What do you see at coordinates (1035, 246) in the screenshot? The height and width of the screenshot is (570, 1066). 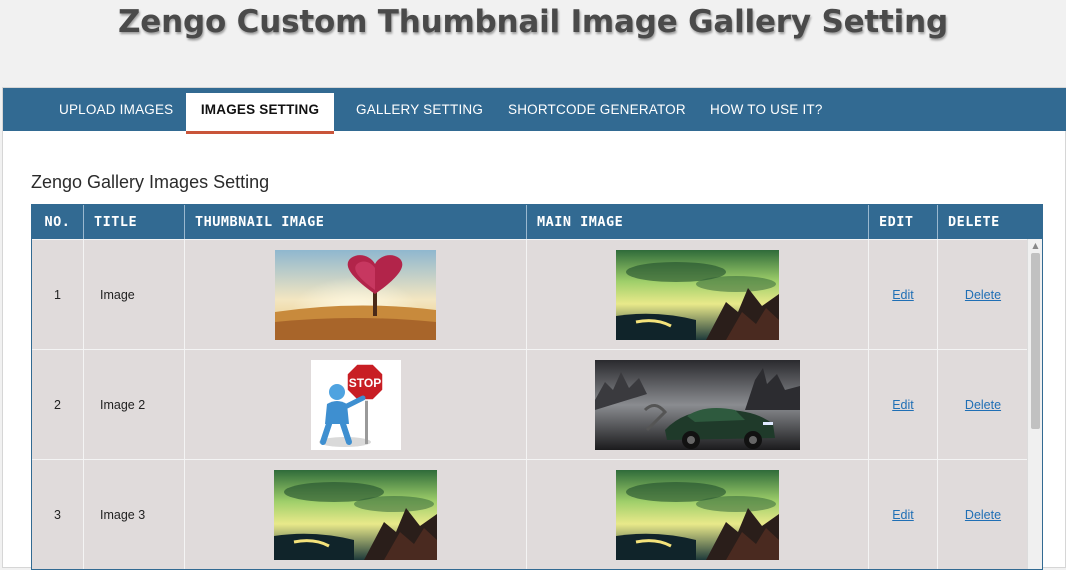 I see `scroll-up-arrow-icon: ▲` at bounding box center [1035, 246].